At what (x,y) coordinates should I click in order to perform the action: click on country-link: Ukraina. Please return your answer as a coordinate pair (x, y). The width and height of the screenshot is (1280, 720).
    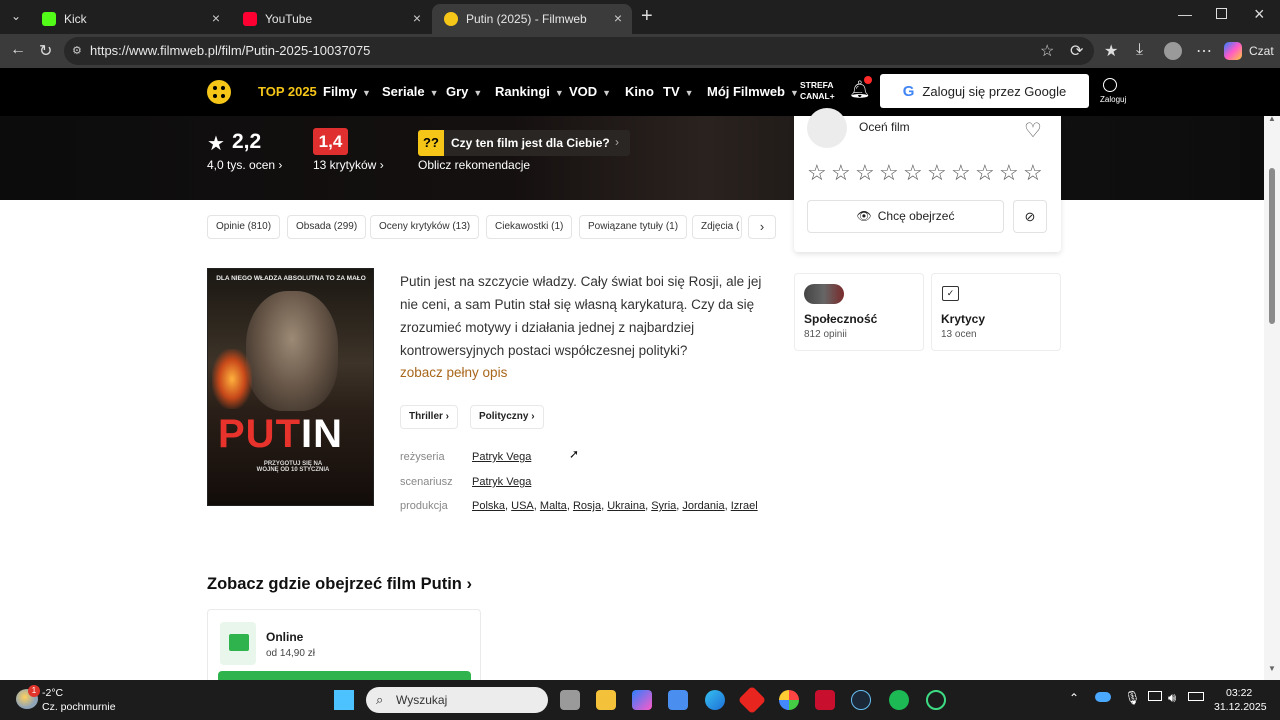
    Looking at the image, I should click on (626, 506).